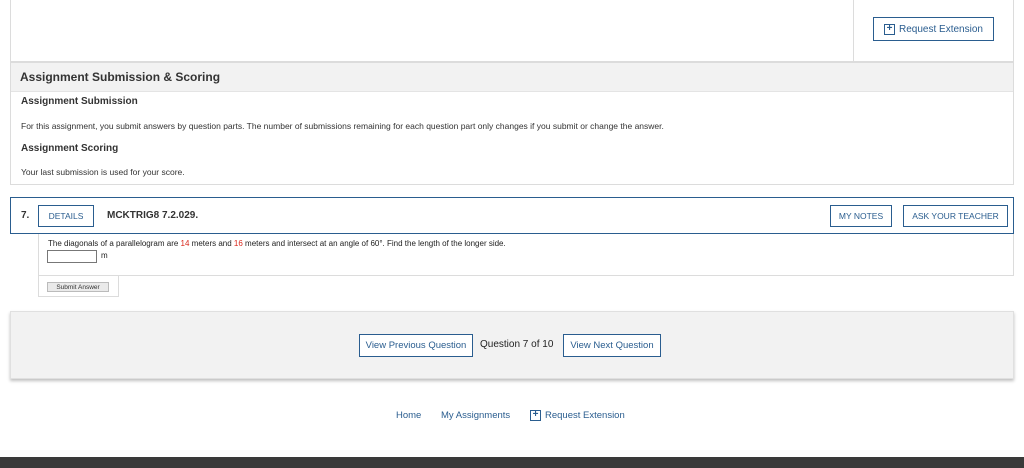  What do you see at coordinates (517, 344) in the screenshot?
I see `question-counter: Question 7 of 10` at bounding box center [517, 344].